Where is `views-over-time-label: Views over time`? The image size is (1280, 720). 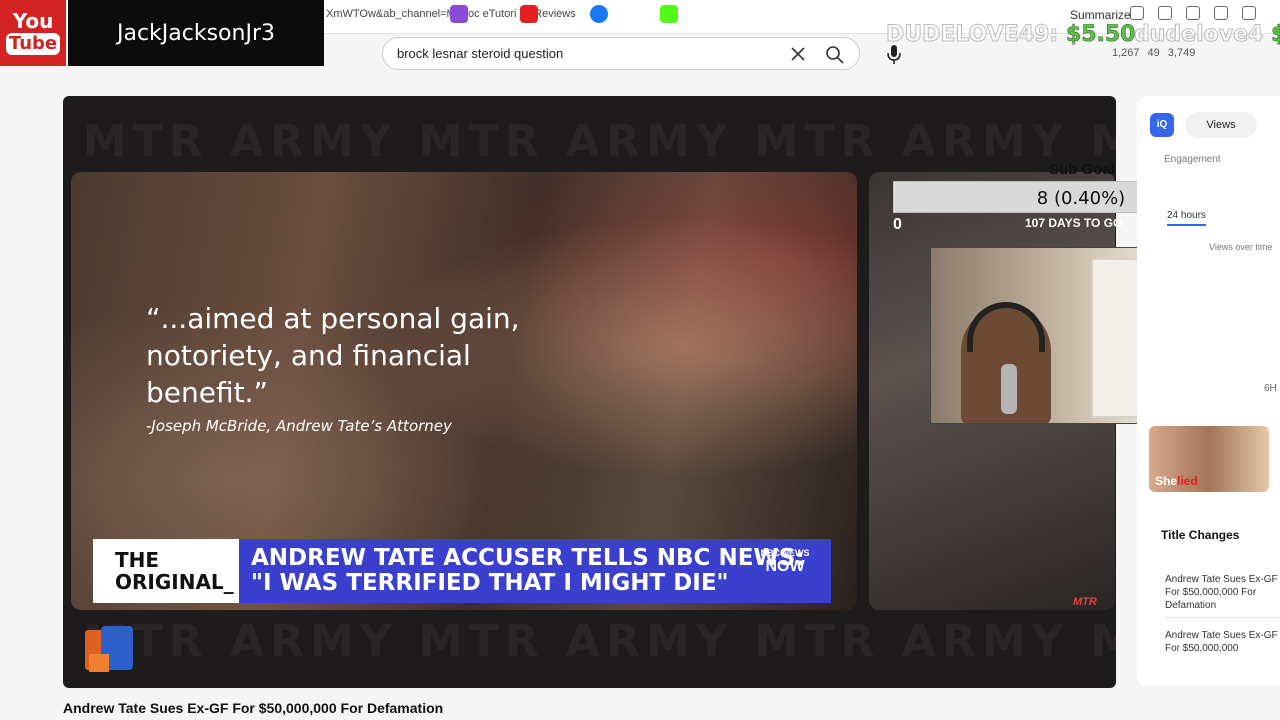 views-over-time-label: Views over time is located at coordinates (1241, 247).